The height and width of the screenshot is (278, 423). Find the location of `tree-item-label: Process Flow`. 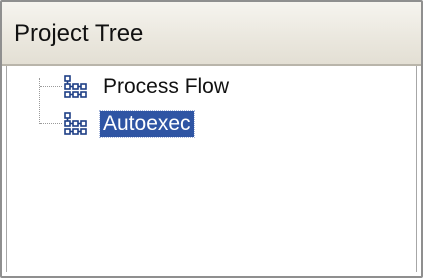

tree-item-label: Process Flow is located at coordinates (166, 86).